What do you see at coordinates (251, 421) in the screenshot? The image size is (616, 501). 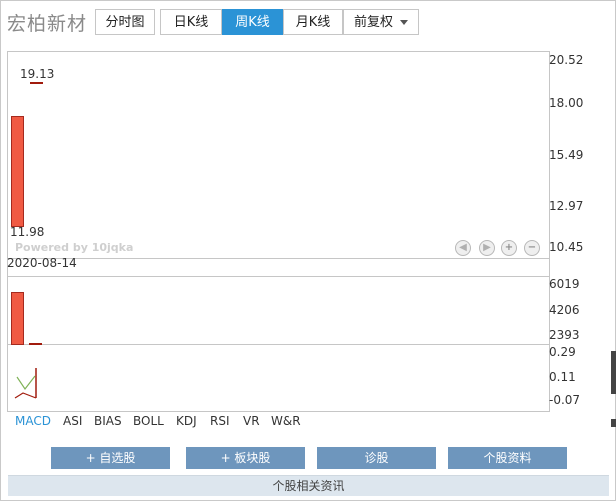 I see `indicator-vr: VR` at bounding box center [251, 421].